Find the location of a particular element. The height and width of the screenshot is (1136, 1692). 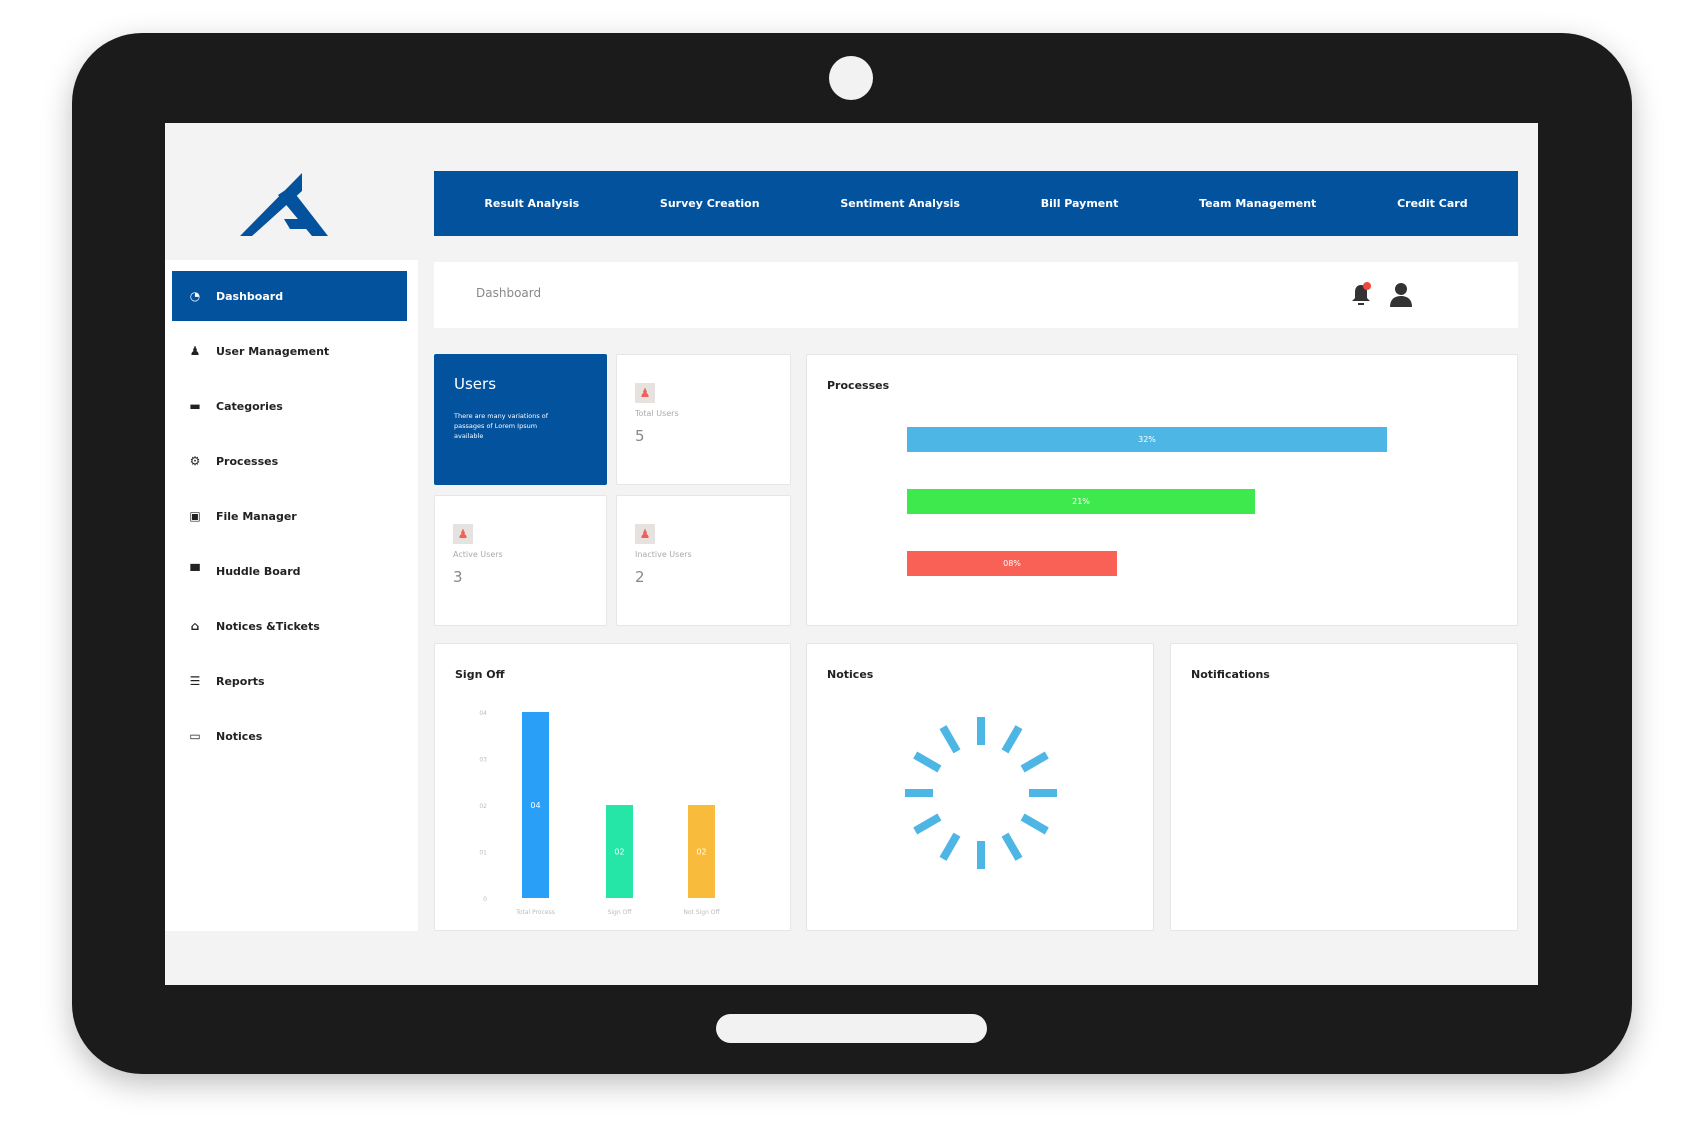

gauge-icon: ◔ is located at coordinates (195, 296).